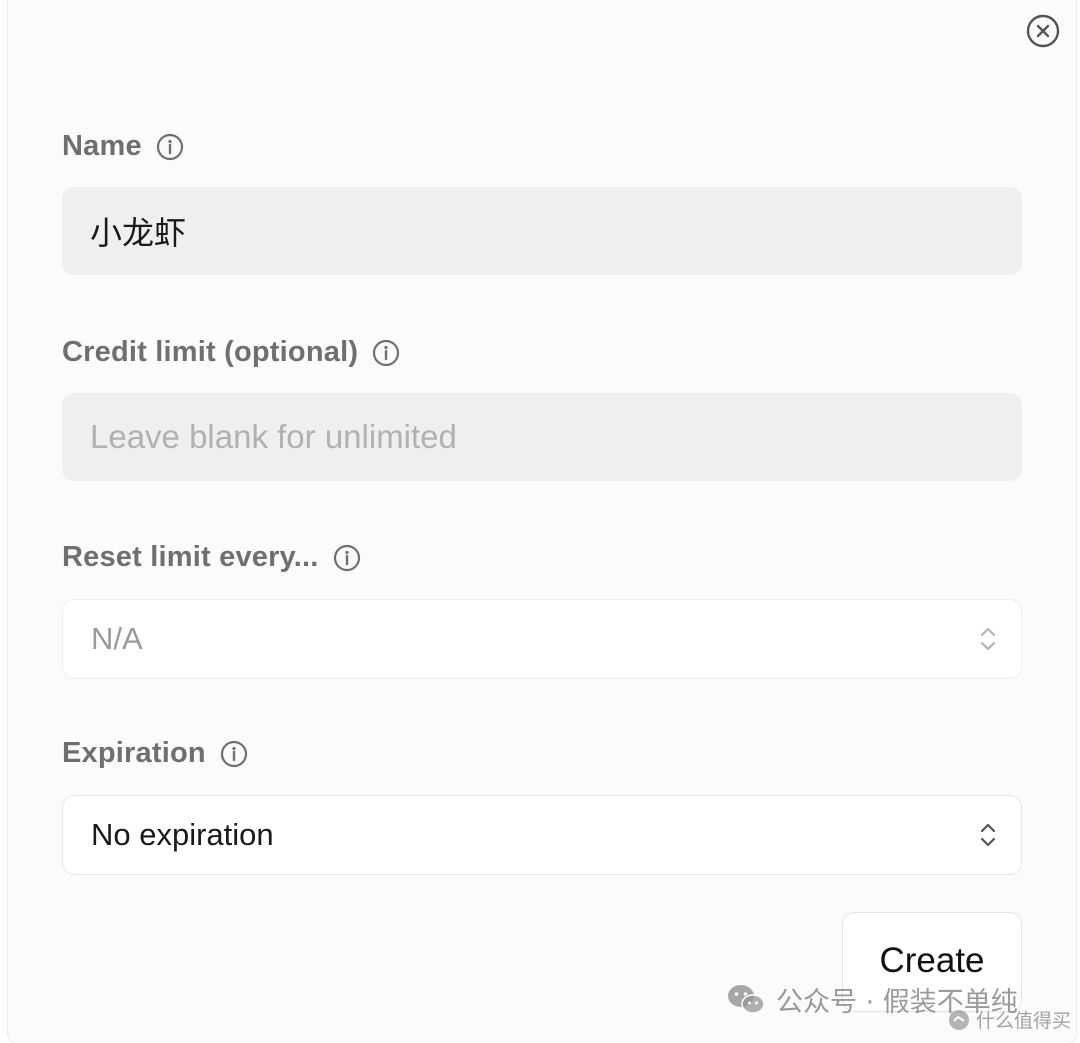 The width and height of the screenshot is (1080, 1043). What do you see at coordinates (542, 639) in the screenshot?
I see `reset-limit-select: N/A` at bounding box center [542, 639].